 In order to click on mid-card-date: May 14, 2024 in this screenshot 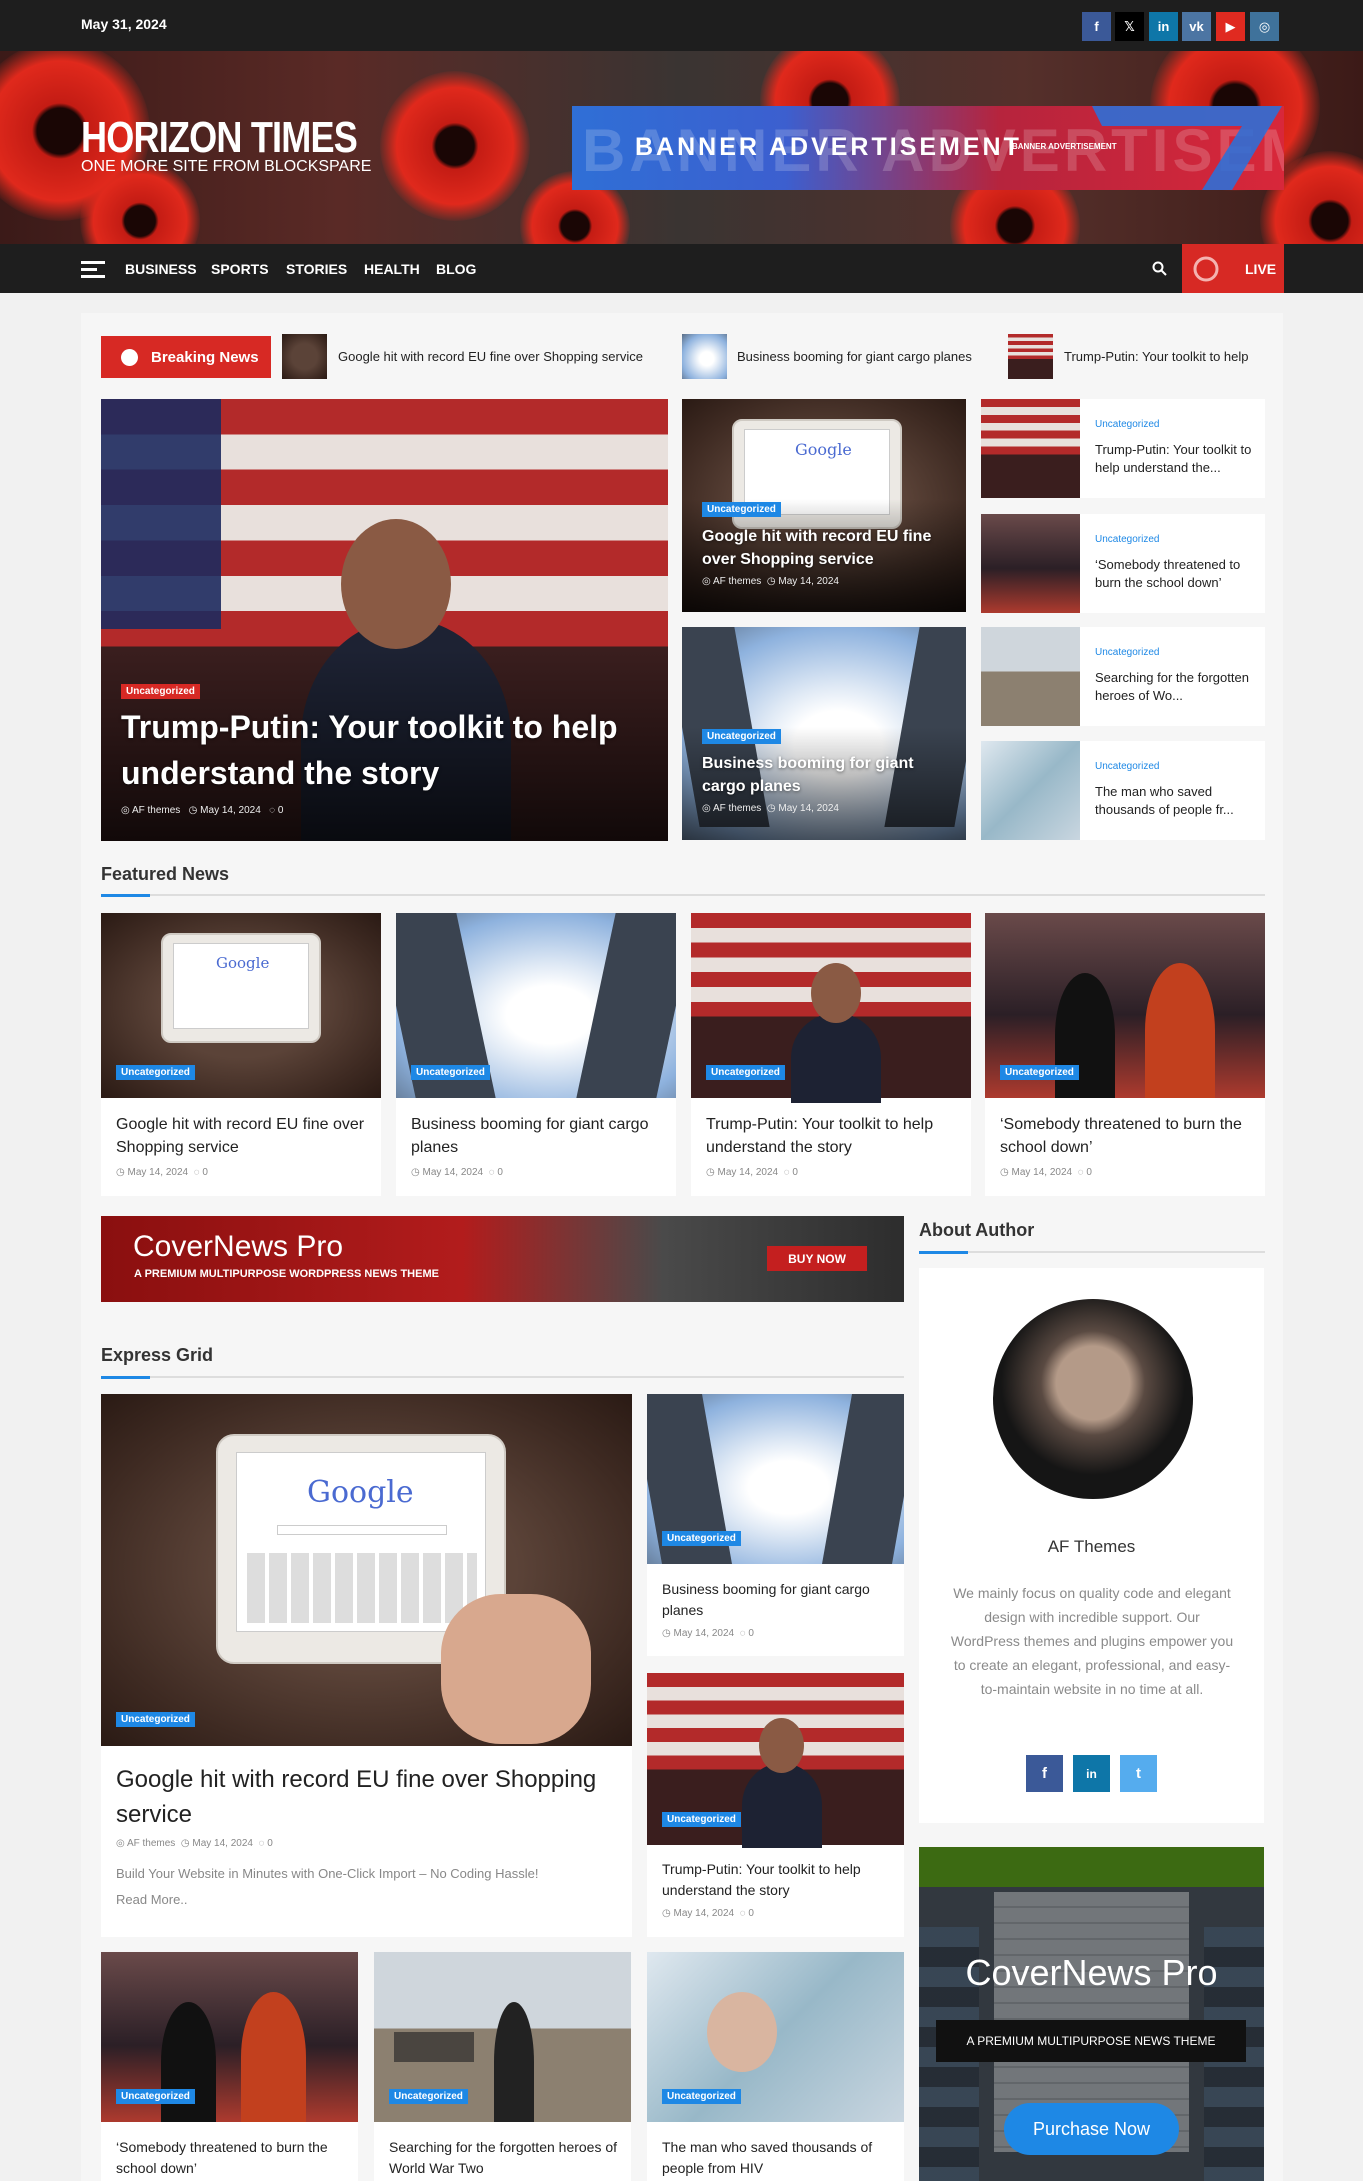, I will do `click(808, 808)`.